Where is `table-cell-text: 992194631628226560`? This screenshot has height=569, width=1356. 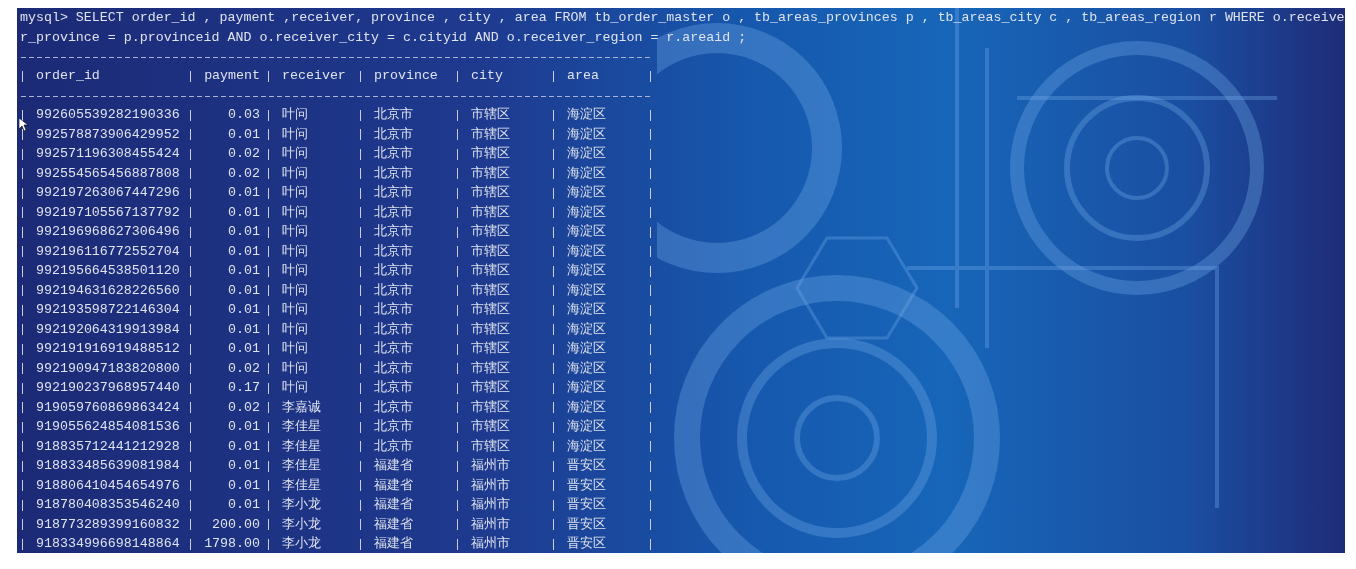 table-cell-text: 992194631628226560 is located at coordinates (107, 290).